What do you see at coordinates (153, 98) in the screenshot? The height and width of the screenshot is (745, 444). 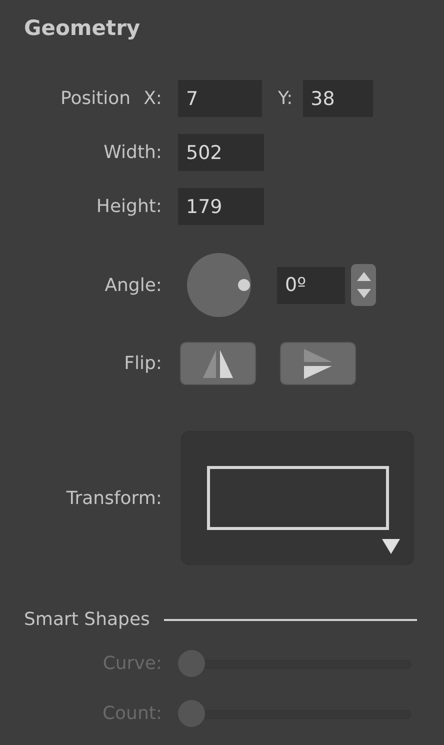 I see `x-label: X:` at bounding box center [153, 98].